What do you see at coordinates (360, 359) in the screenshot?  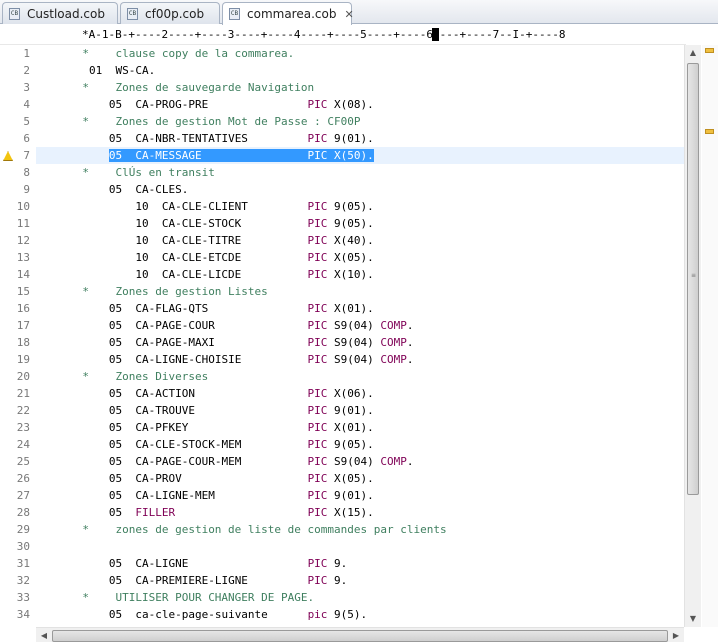 I see `code-line: 05 CA-LIGNE-CHOISIE PIC S9(04) COMP.` at bounding box center [360, 359].